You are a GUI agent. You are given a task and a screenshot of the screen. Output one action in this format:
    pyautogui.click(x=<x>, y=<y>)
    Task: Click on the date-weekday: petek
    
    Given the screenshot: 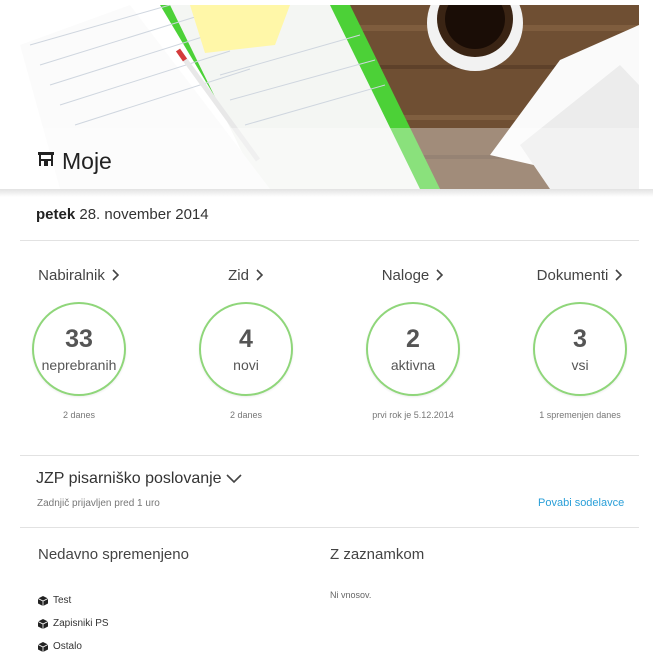 What is the action you would take?
    pyautogui.click(x=56, y=214)
    